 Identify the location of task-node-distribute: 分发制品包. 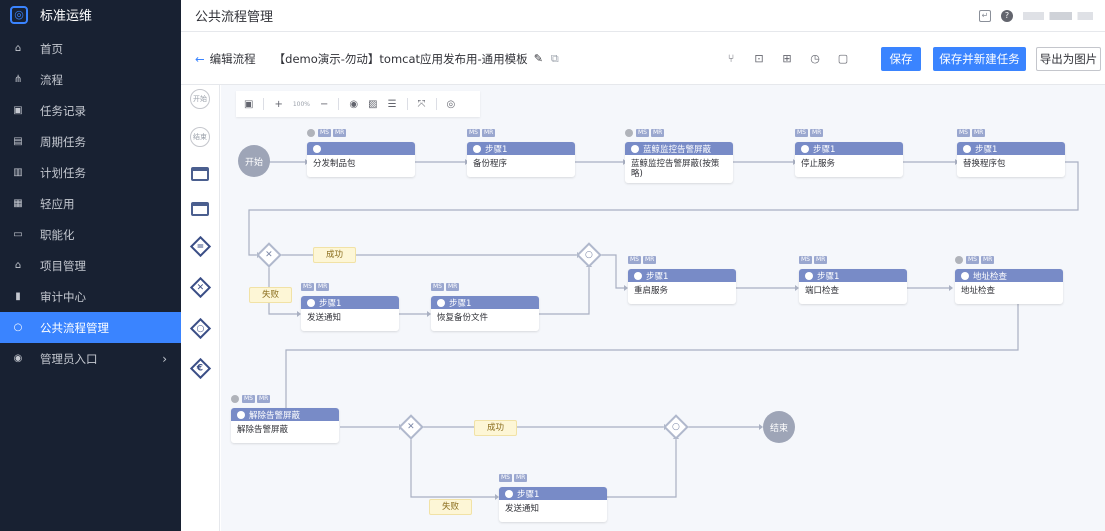
(361, 159).